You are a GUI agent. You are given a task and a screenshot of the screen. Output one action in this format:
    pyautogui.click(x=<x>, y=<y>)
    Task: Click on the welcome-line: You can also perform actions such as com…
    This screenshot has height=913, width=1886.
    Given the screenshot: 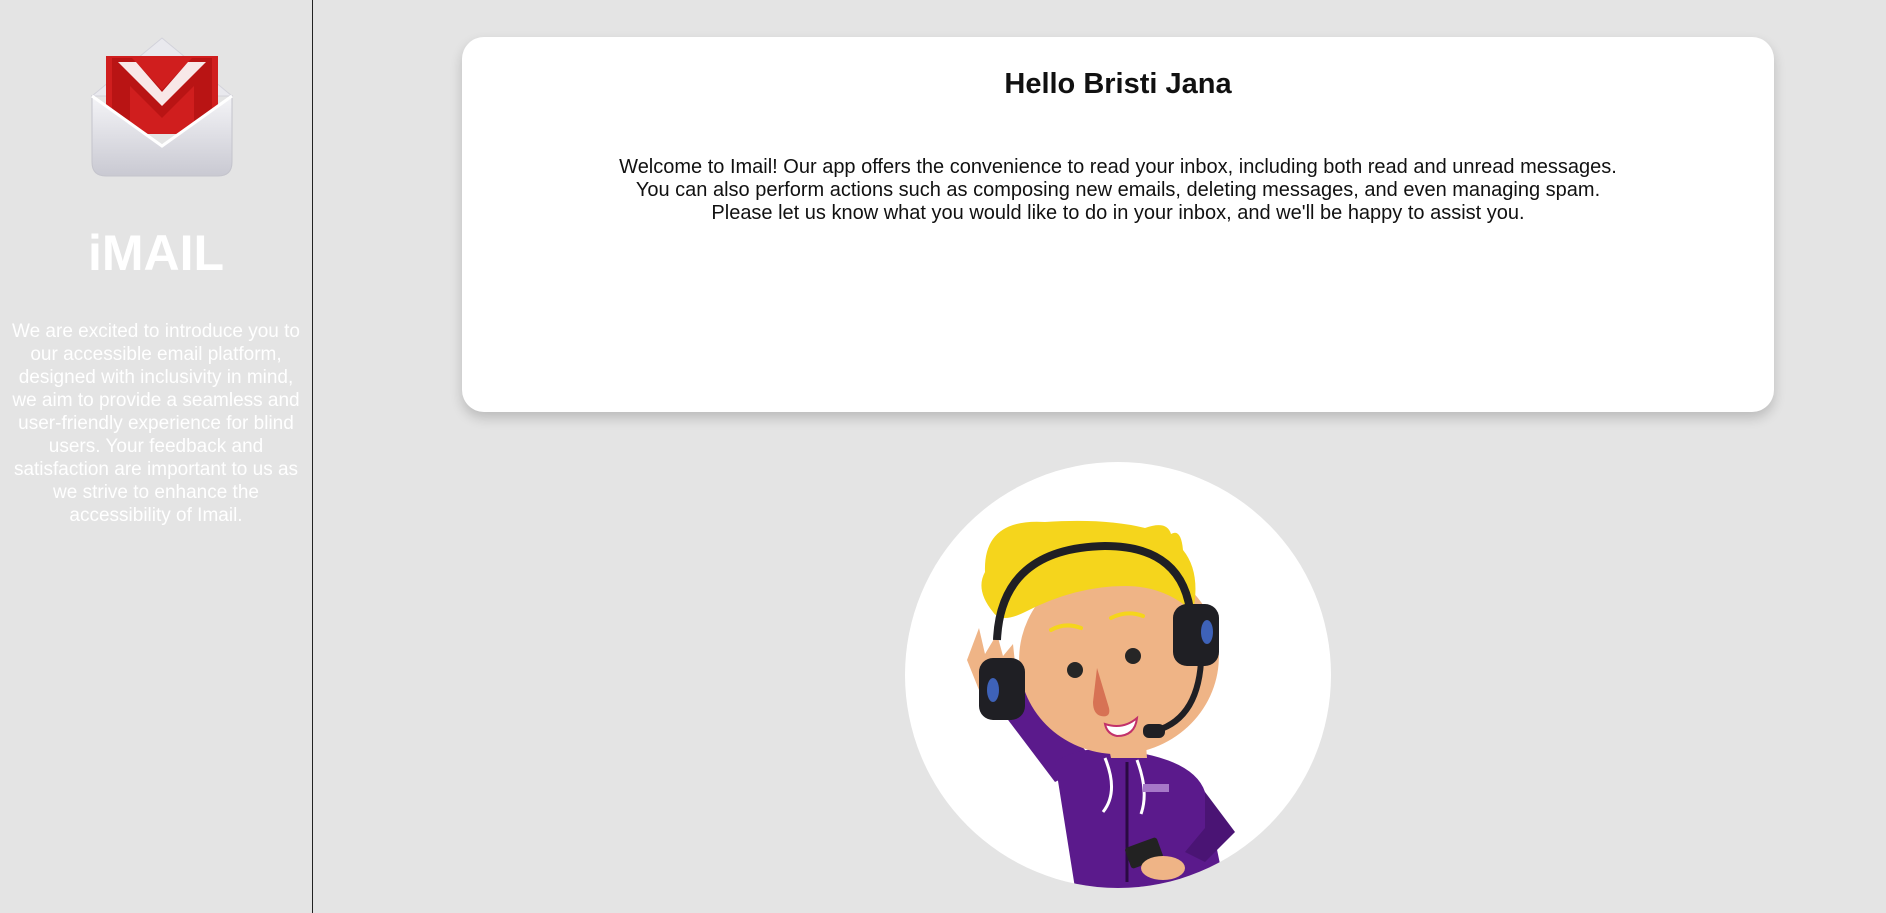 What is the action you would take?
    pyautogui.click(x=1118, y=189)
    